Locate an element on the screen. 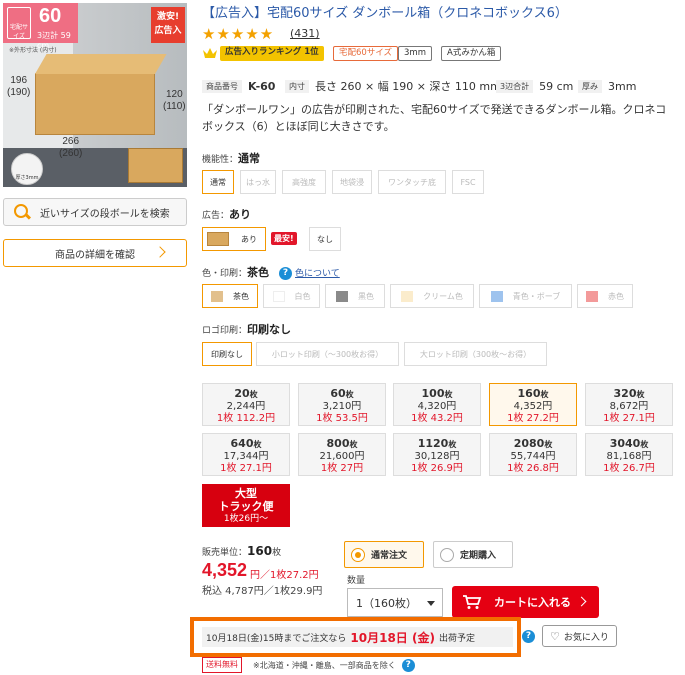 The width and height of the screenshot is (685, 675). quantity-option: 60枚 3,210円 1枚 53.5円 is located at coordinates (342, 404).